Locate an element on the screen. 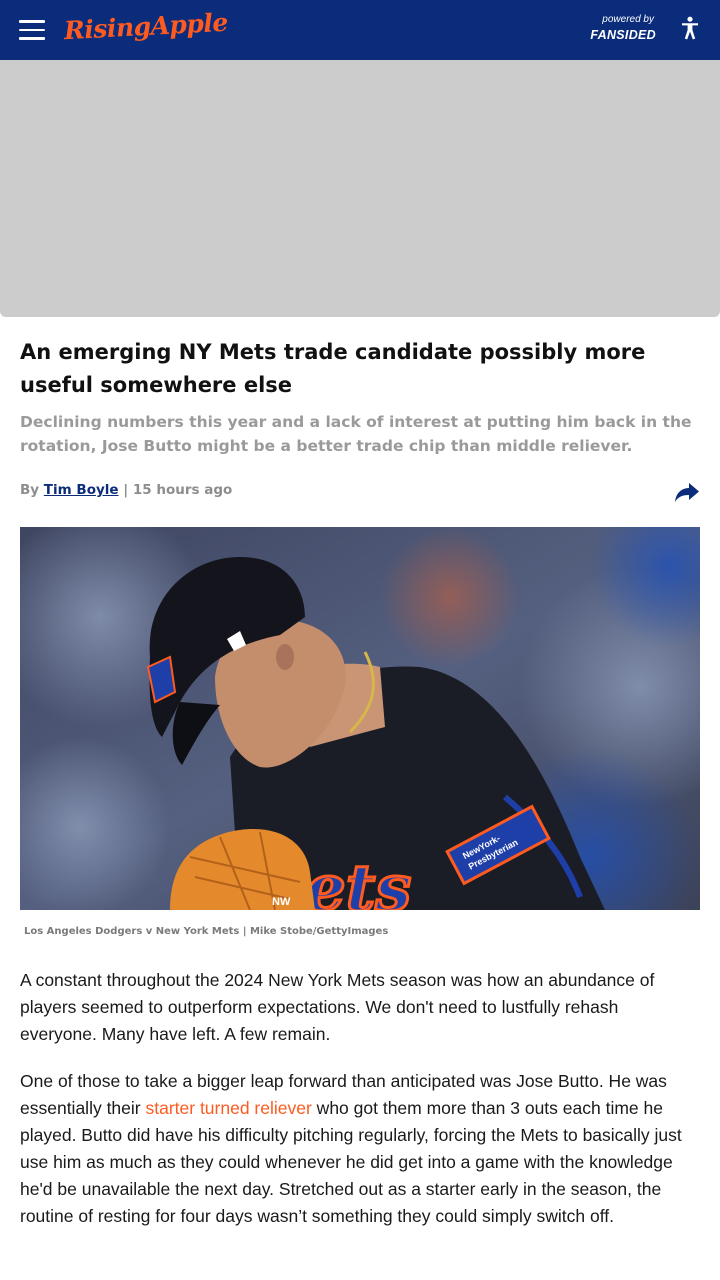 Image resolution: width=720 pixels, height=1280 pixels. byline-prefix: By is located at coordinates (30, 490).